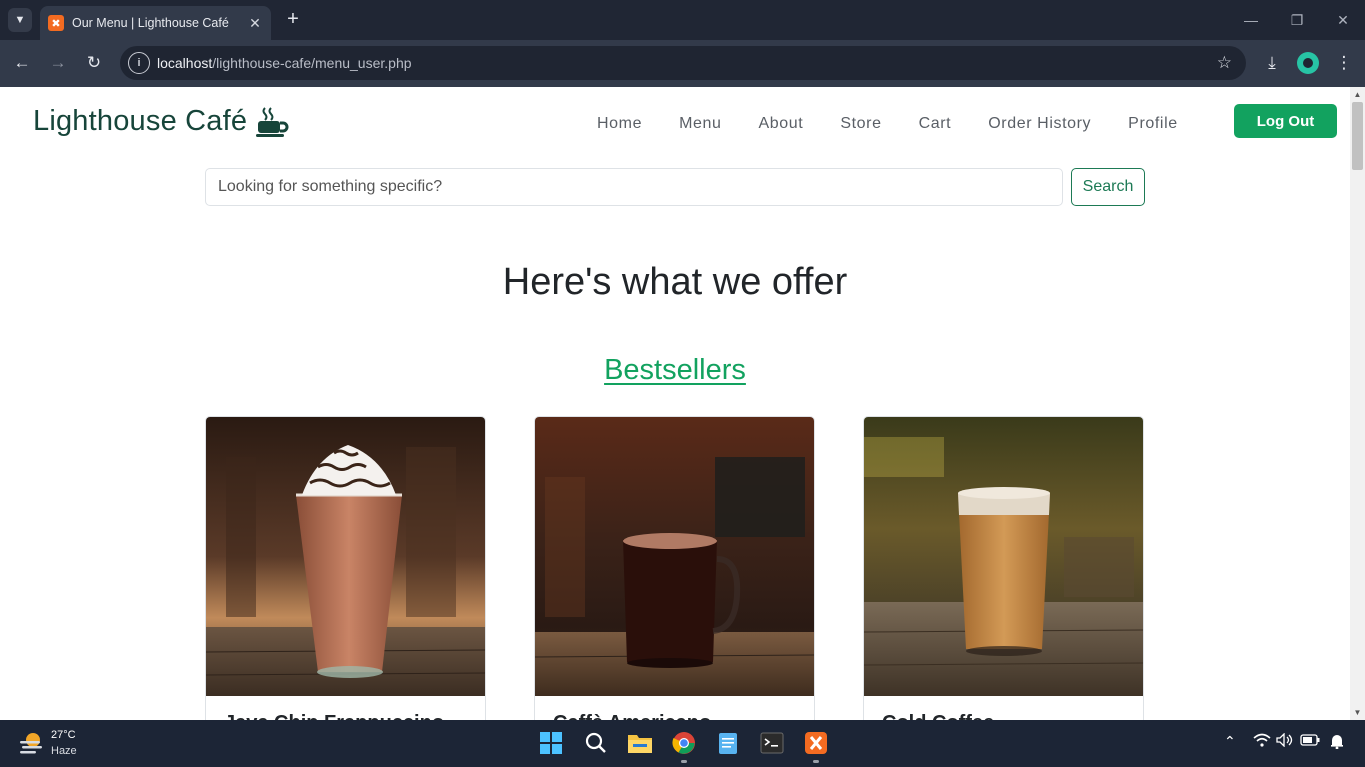 The height and width of the screenshot is (767, 1365). Describe the element at coordinates (345, 556) in the screenshot. I see `frappuccino-drink-image` at that location.